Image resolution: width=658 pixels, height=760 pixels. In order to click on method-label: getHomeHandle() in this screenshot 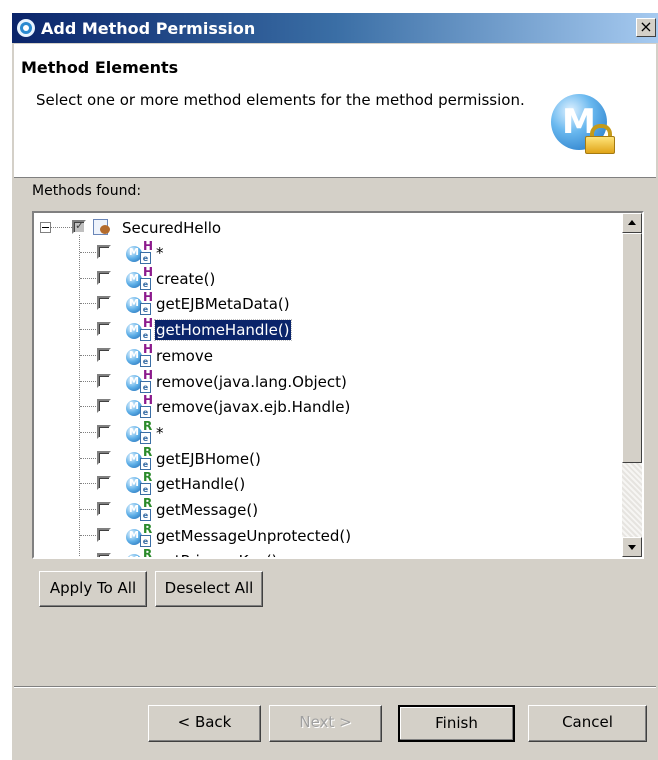, I will do `click(223, 330)`.